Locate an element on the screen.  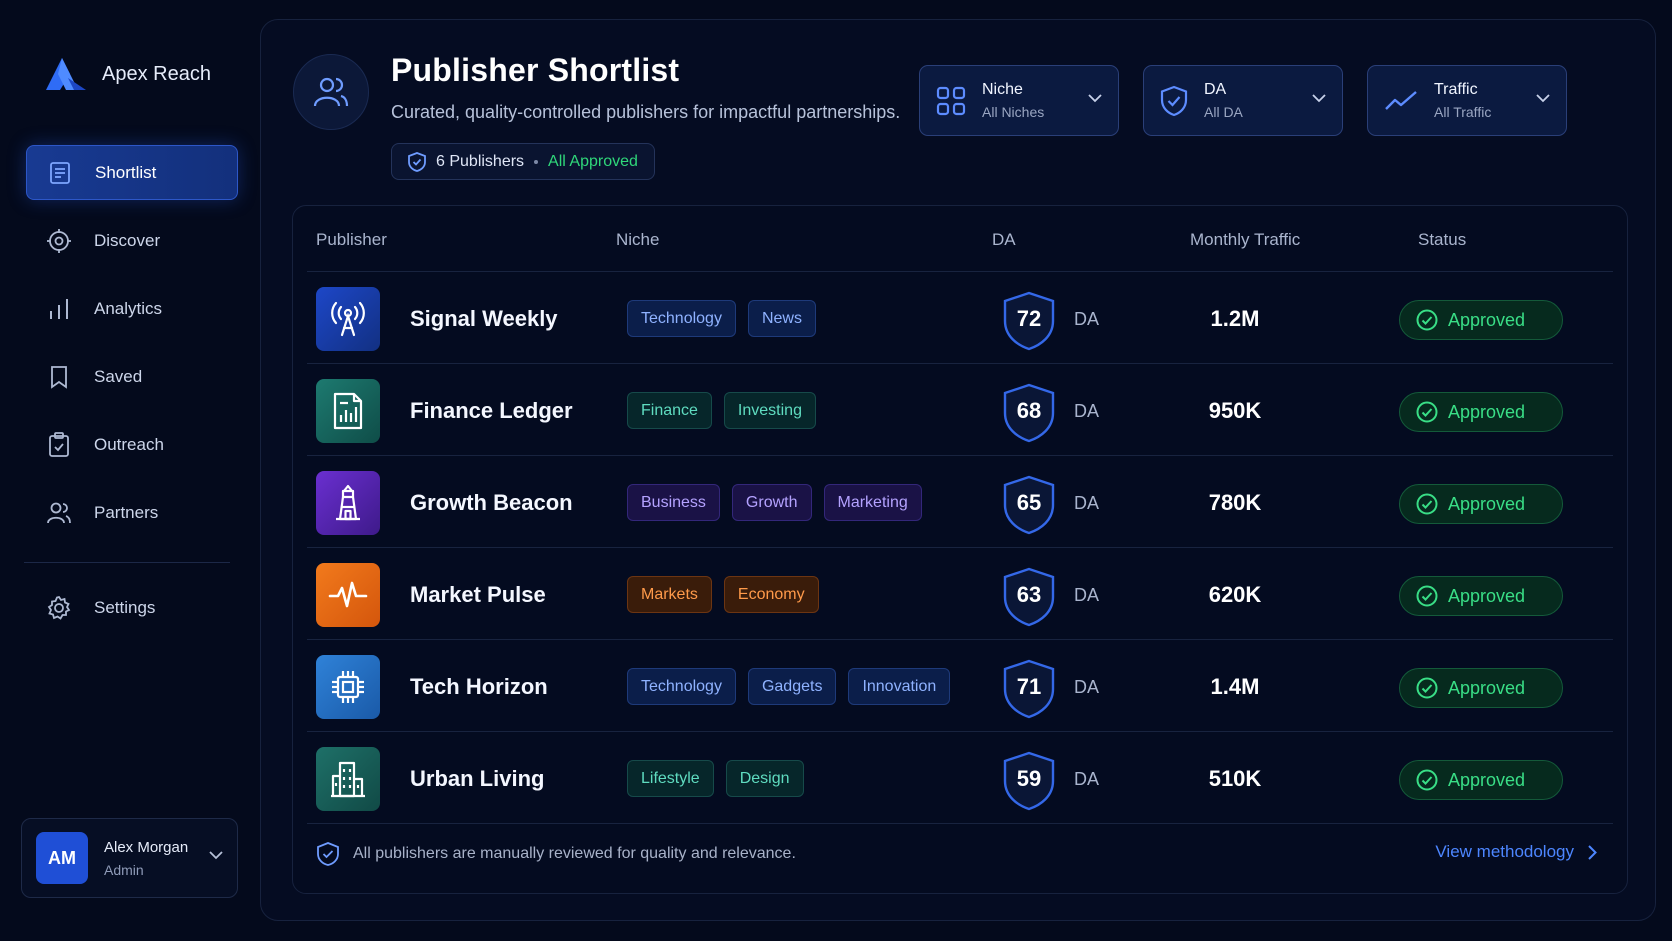
bookmark-icon is located at coordinates (59, 377).